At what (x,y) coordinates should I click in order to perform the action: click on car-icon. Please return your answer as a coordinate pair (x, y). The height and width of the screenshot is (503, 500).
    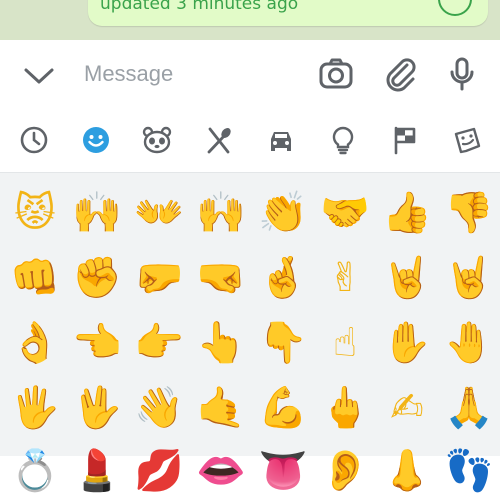
    Looking at the image, I should click on (281, 140).